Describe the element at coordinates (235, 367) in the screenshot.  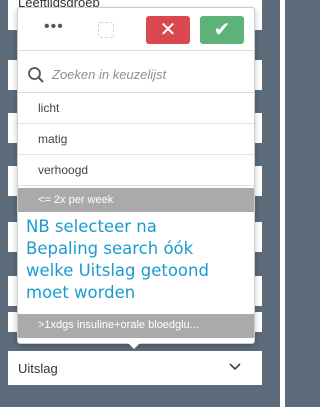
I see `chevron-down-icon` at that location.